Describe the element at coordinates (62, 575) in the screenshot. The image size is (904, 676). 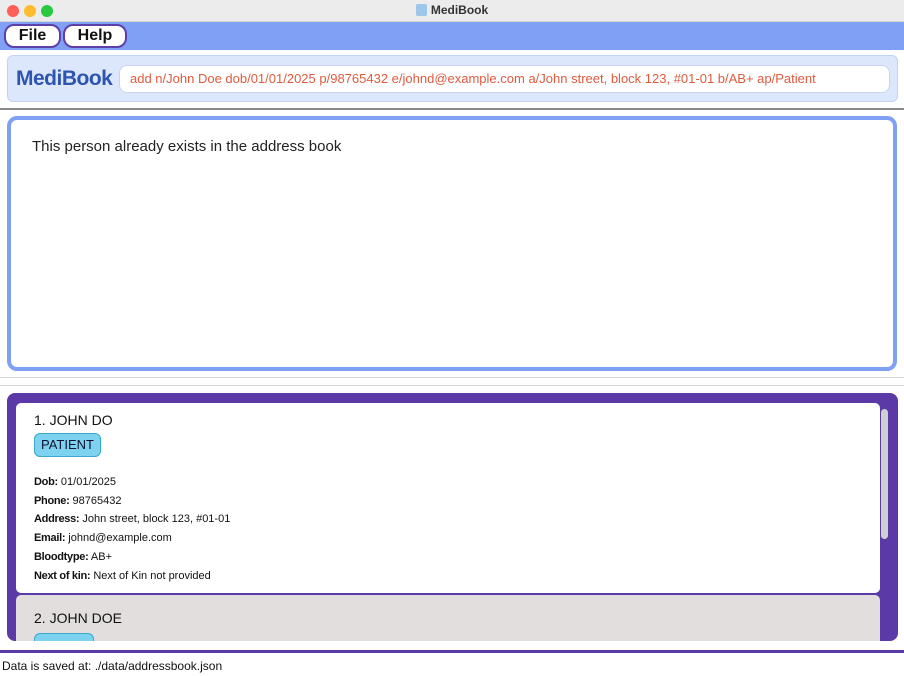
I see `field-label: Next of kin:` at that location.